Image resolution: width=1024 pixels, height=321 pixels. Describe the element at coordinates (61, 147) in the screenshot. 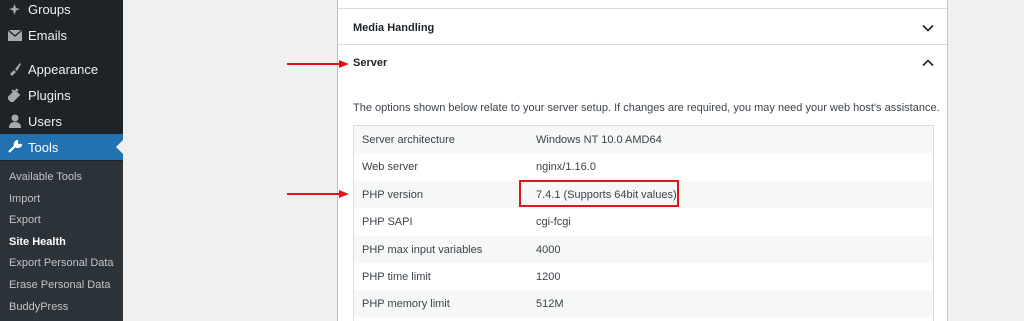

I see `sidebar-item-tools: Tools` at that location.